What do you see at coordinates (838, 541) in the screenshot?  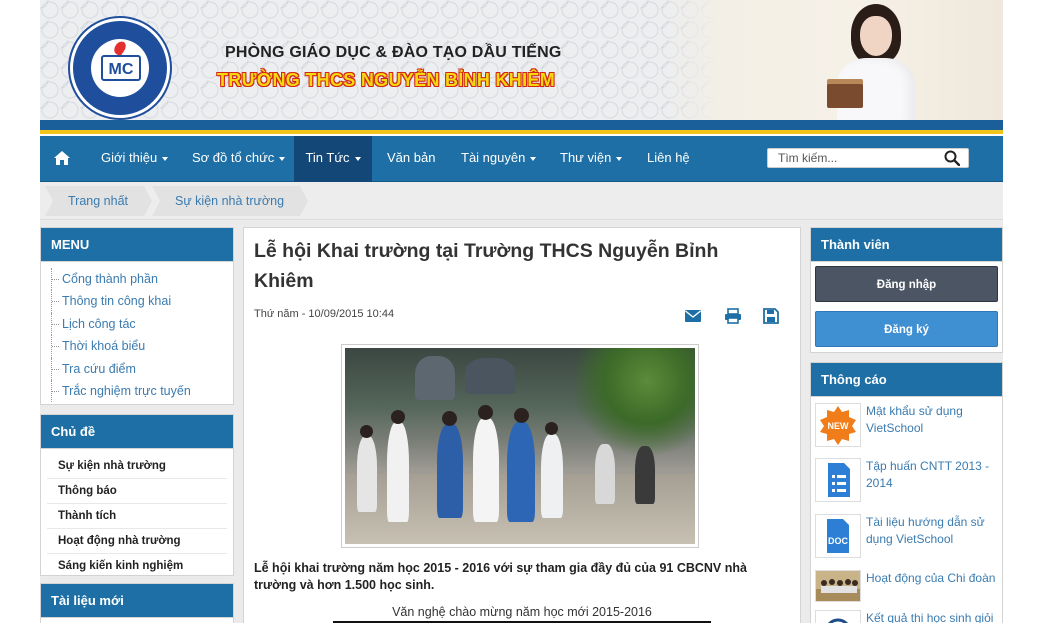 I see `svg-text: DOC` at bounding box center [838, 541].